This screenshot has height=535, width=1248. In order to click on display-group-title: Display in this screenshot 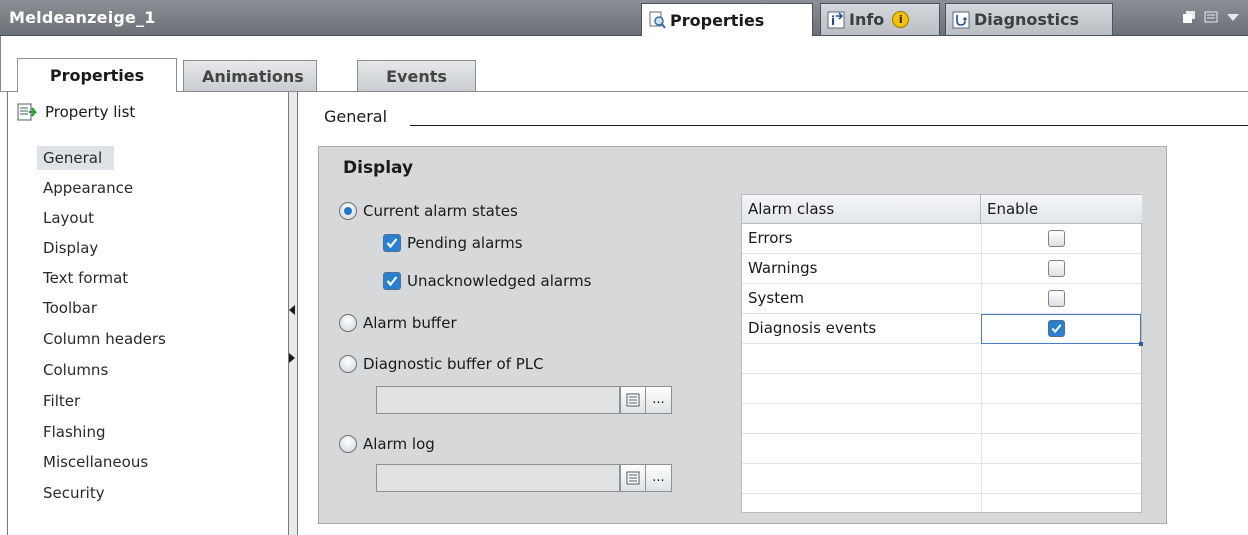, I will do `click(378, 168)`.